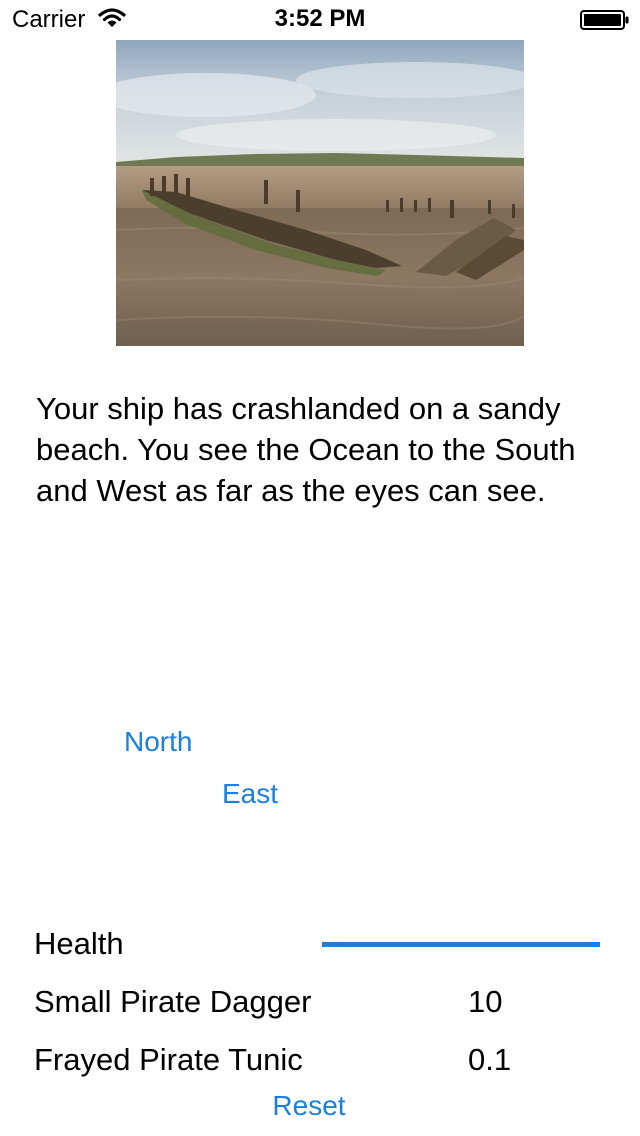  I want to click on east-button: East, so click(250, 794).